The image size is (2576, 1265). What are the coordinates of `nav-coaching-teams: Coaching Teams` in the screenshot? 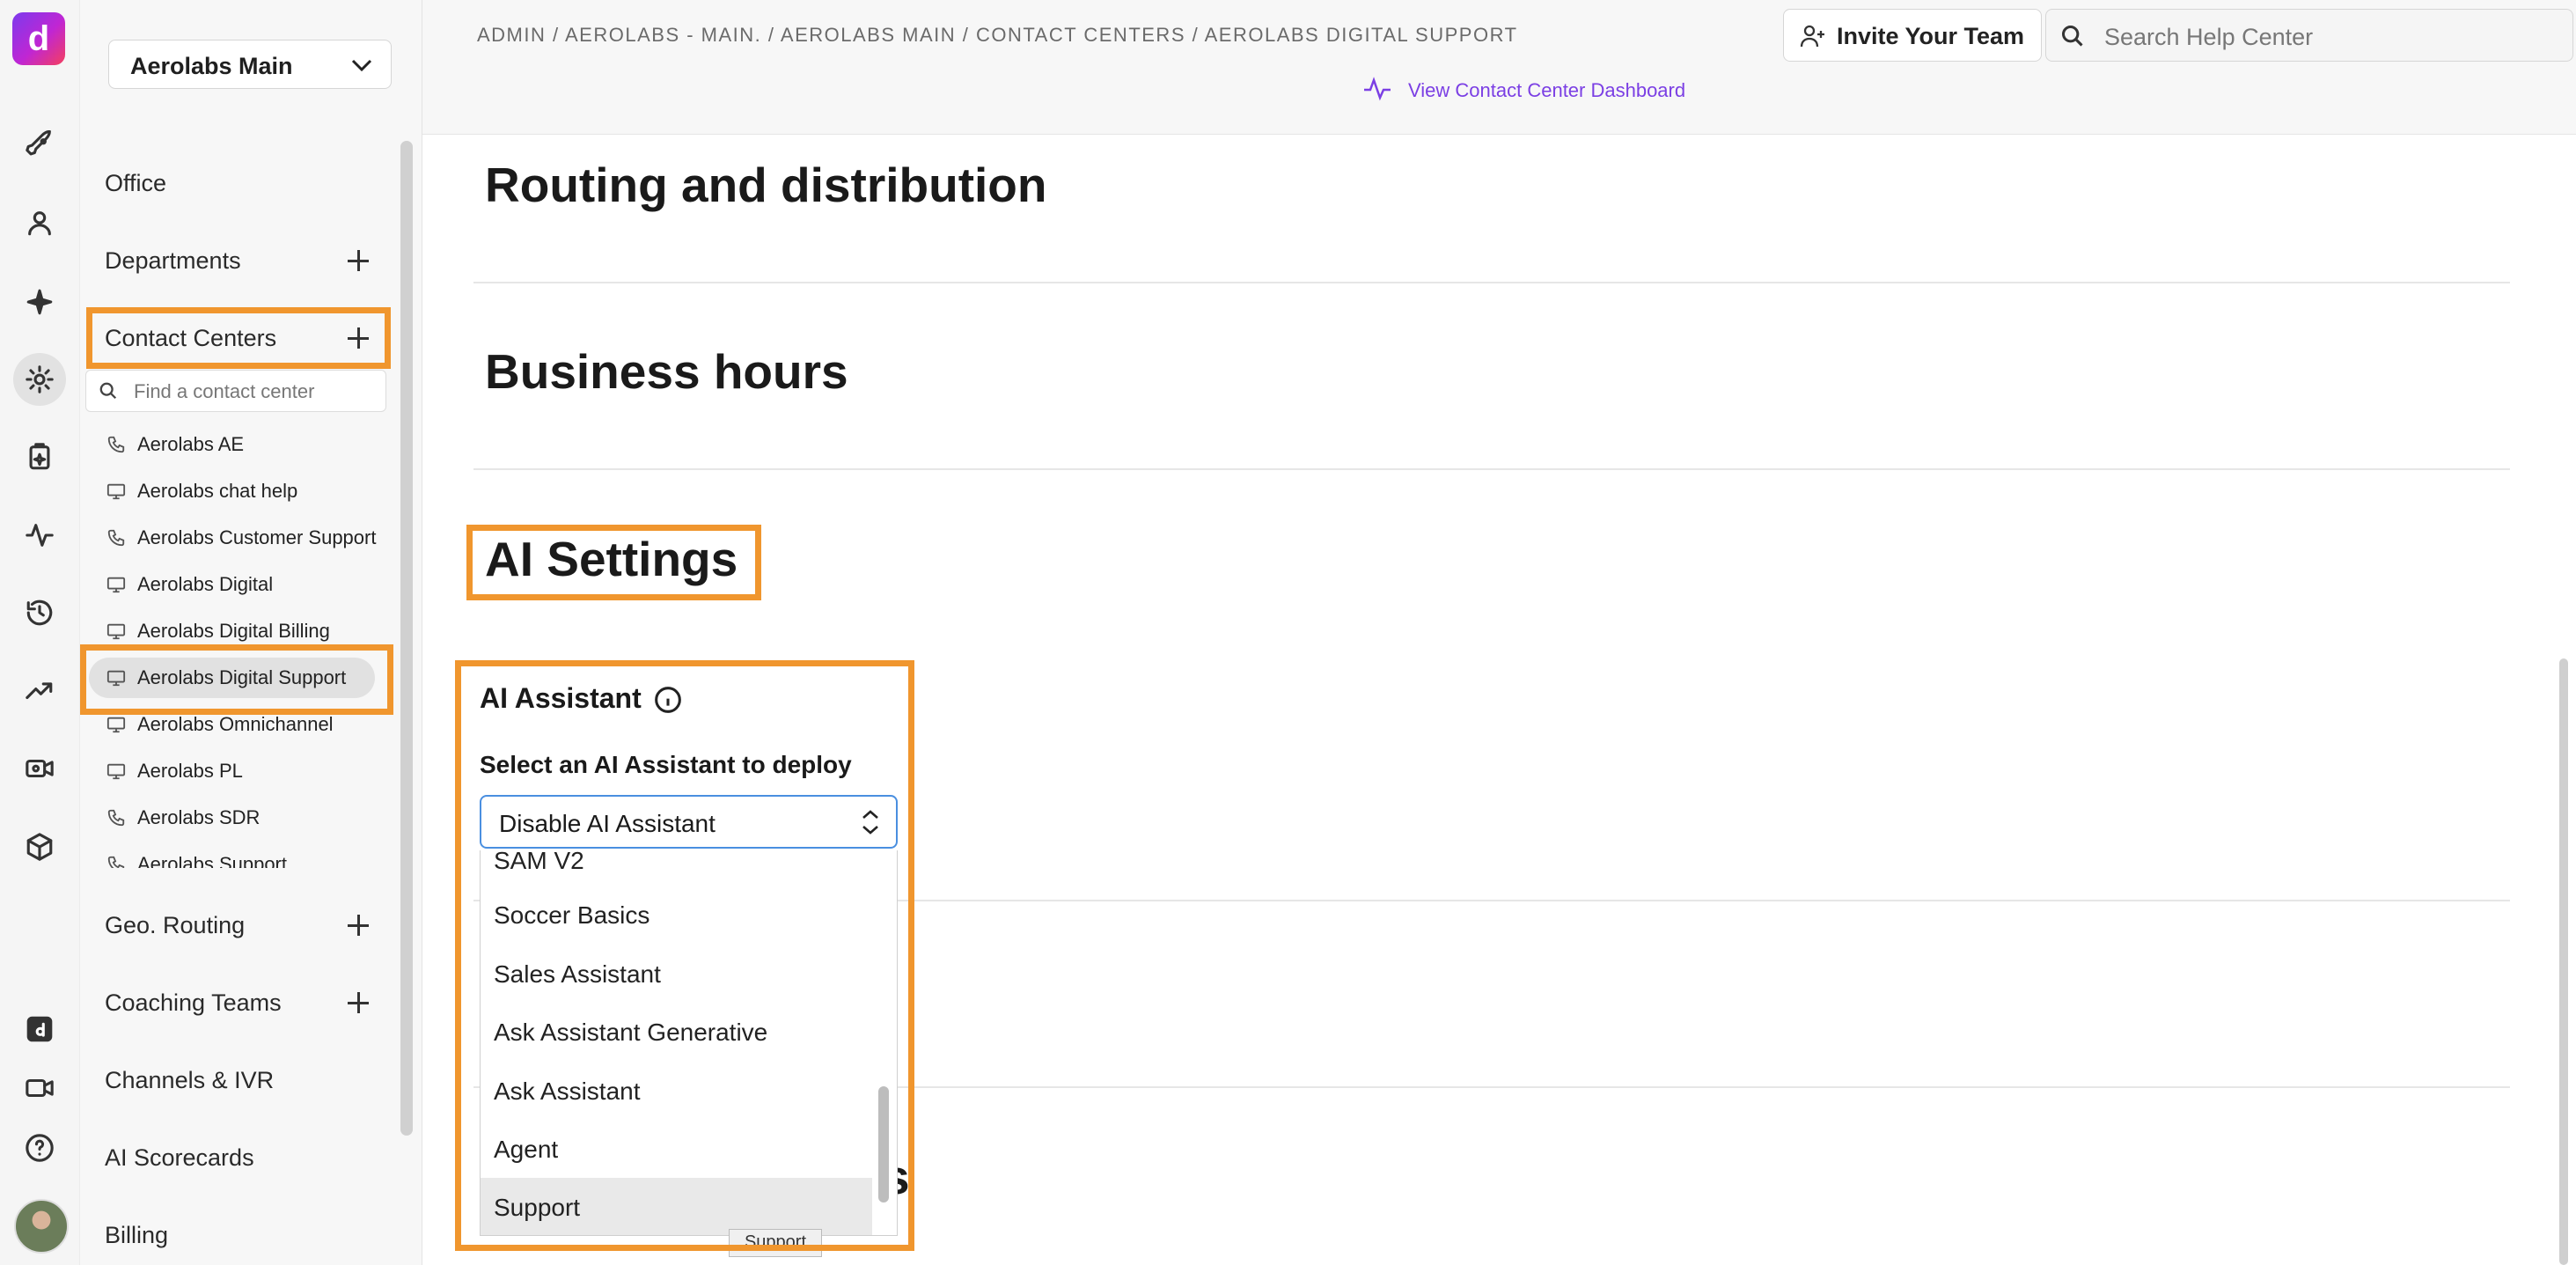 It's located at (193, 1003).